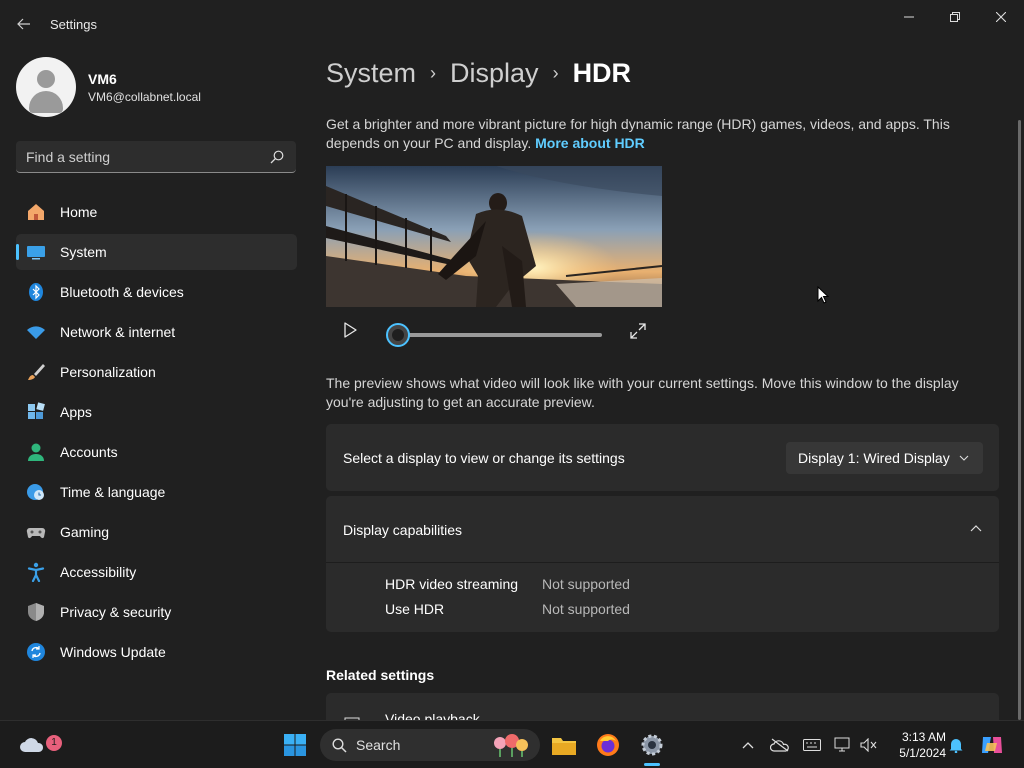  I want to click on video-frame-image, so click(494, 236).